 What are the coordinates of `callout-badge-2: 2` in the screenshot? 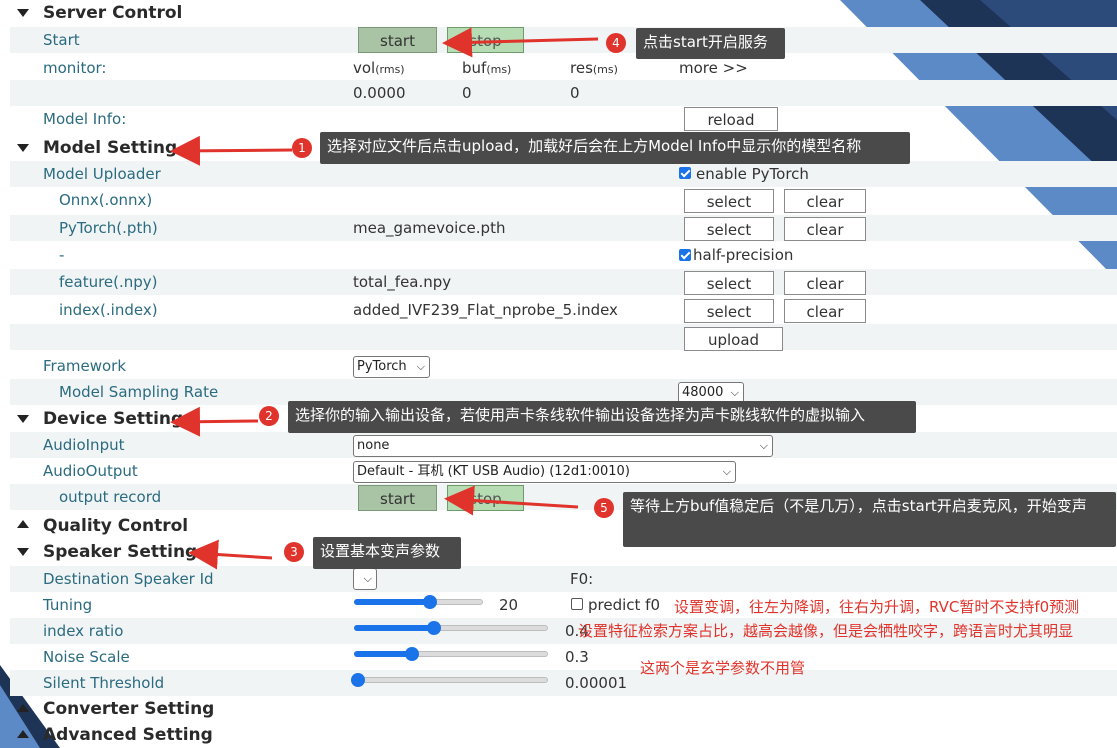 It's located at (269, 416).